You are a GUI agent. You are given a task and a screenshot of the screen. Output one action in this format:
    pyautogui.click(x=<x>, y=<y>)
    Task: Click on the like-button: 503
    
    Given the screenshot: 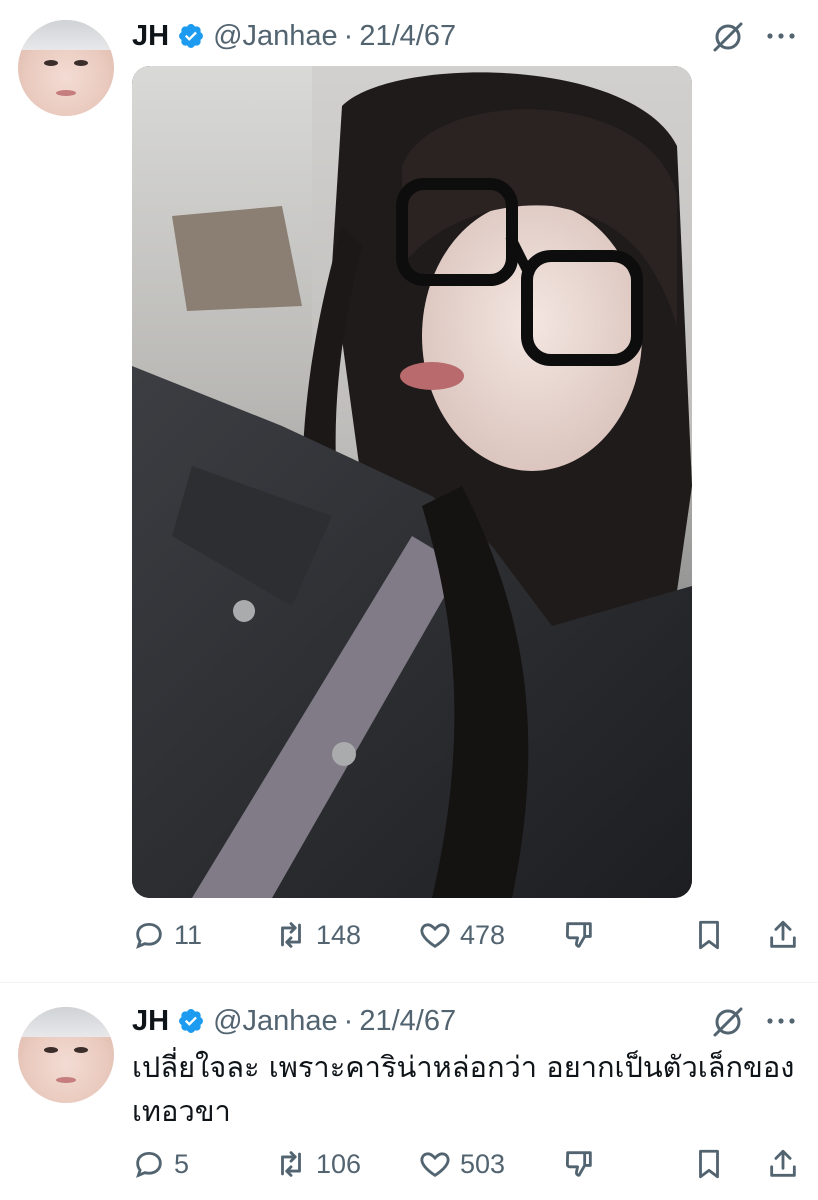 What is the action you would take?
    pyautogui.click(x=461, y=1164)
    